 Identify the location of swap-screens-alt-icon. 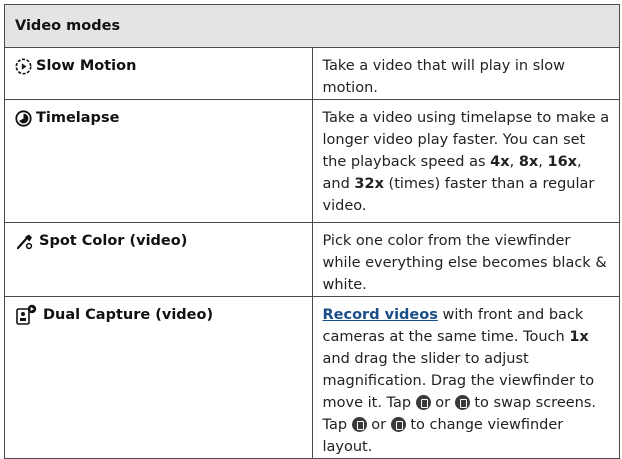
(462, 402).